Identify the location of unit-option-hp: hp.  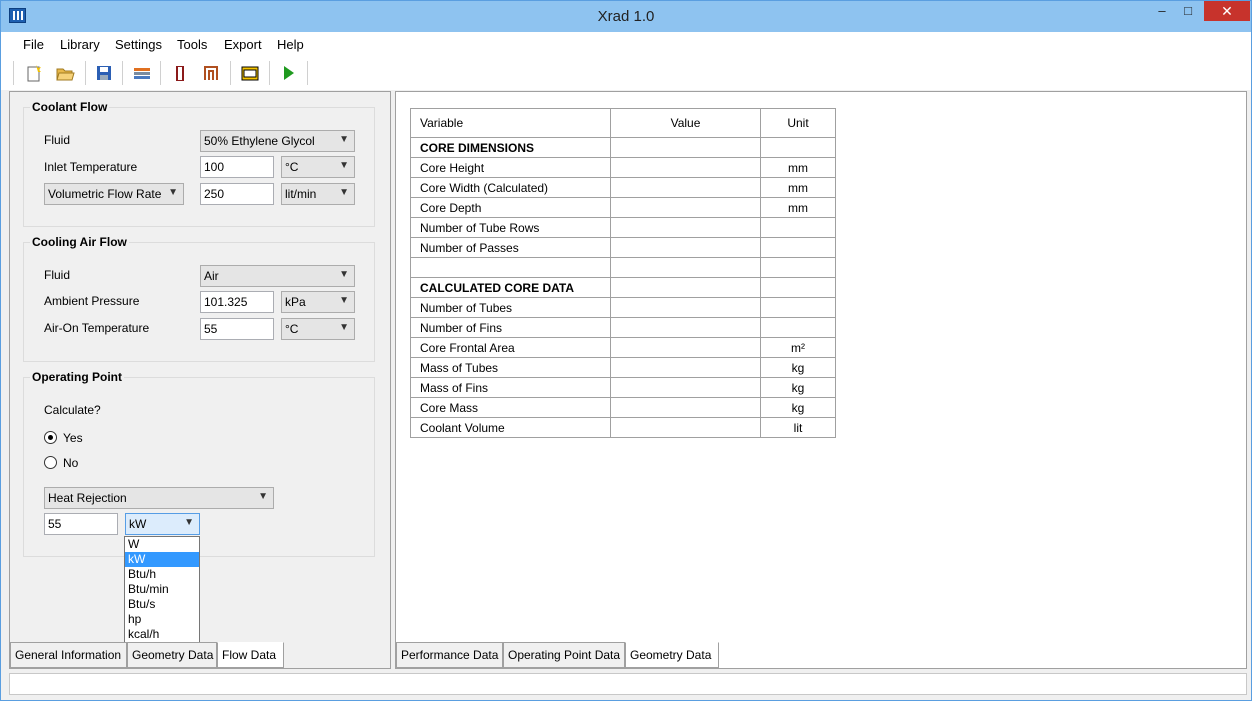
(162, 619).